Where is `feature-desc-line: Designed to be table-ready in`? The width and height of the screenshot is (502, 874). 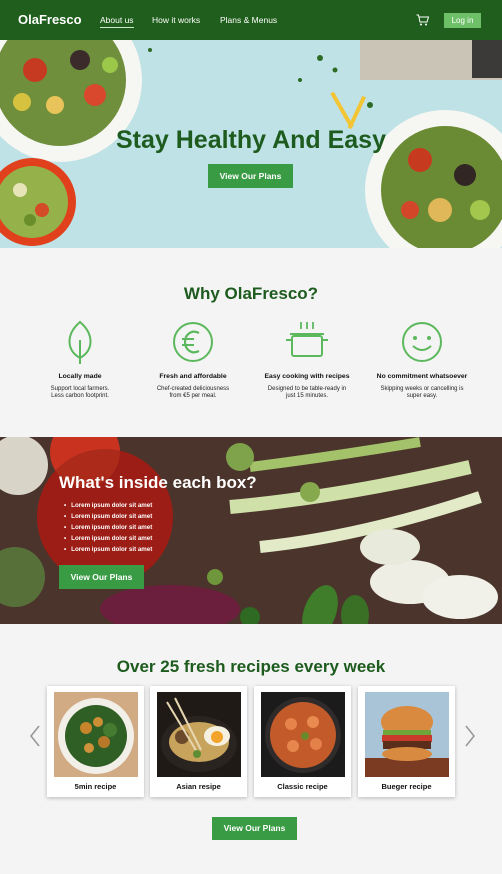 feature-desc-line: Designed to be table-ready in is located at coordinates (307, 389).